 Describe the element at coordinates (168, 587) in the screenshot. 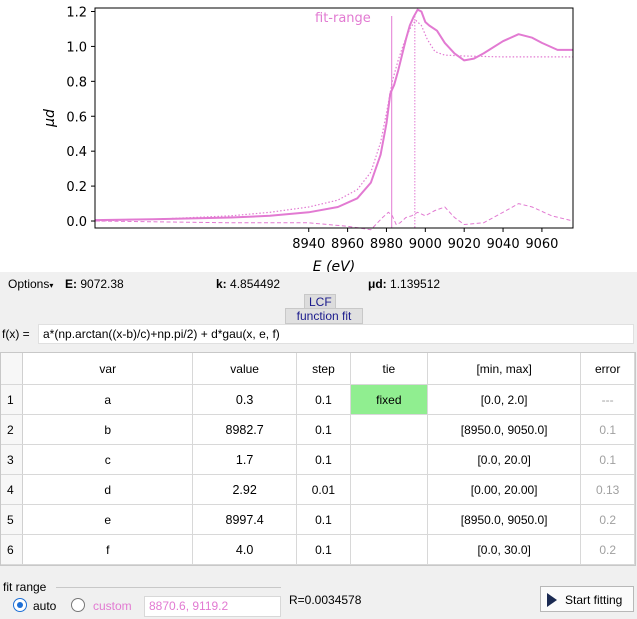

I see `group-box-line` at that location.